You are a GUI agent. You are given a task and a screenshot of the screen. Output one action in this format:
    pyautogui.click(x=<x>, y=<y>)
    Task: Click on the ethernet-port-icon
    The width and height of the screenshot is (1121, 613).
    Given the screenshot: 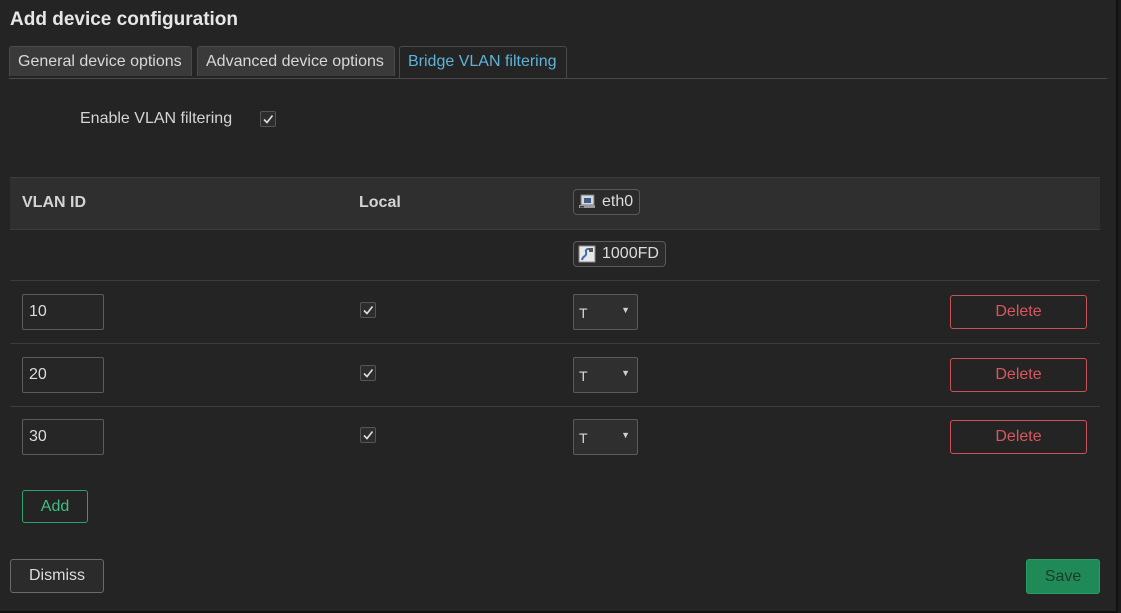 What is the action you would take?
    pyautogui.click(x=587, y=202)
    